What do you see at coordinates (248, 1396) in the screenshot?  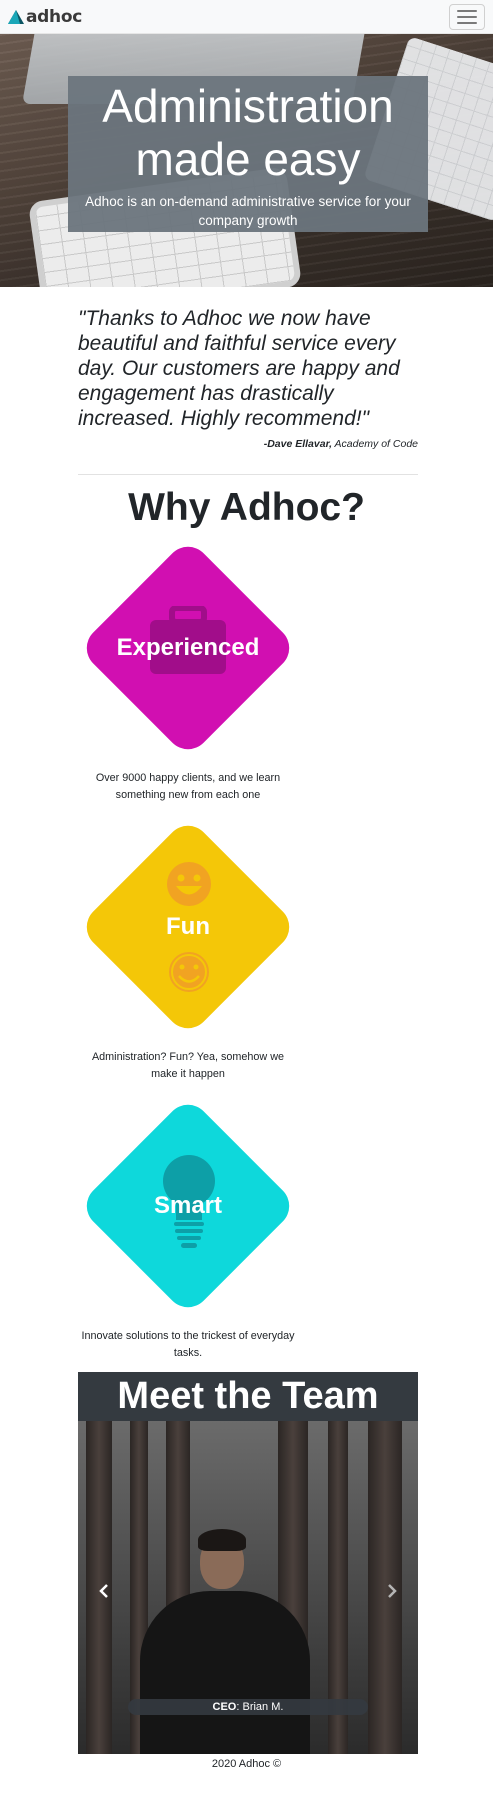 I see `team-title: Meet the Team` at bounding box center [248, 1396].